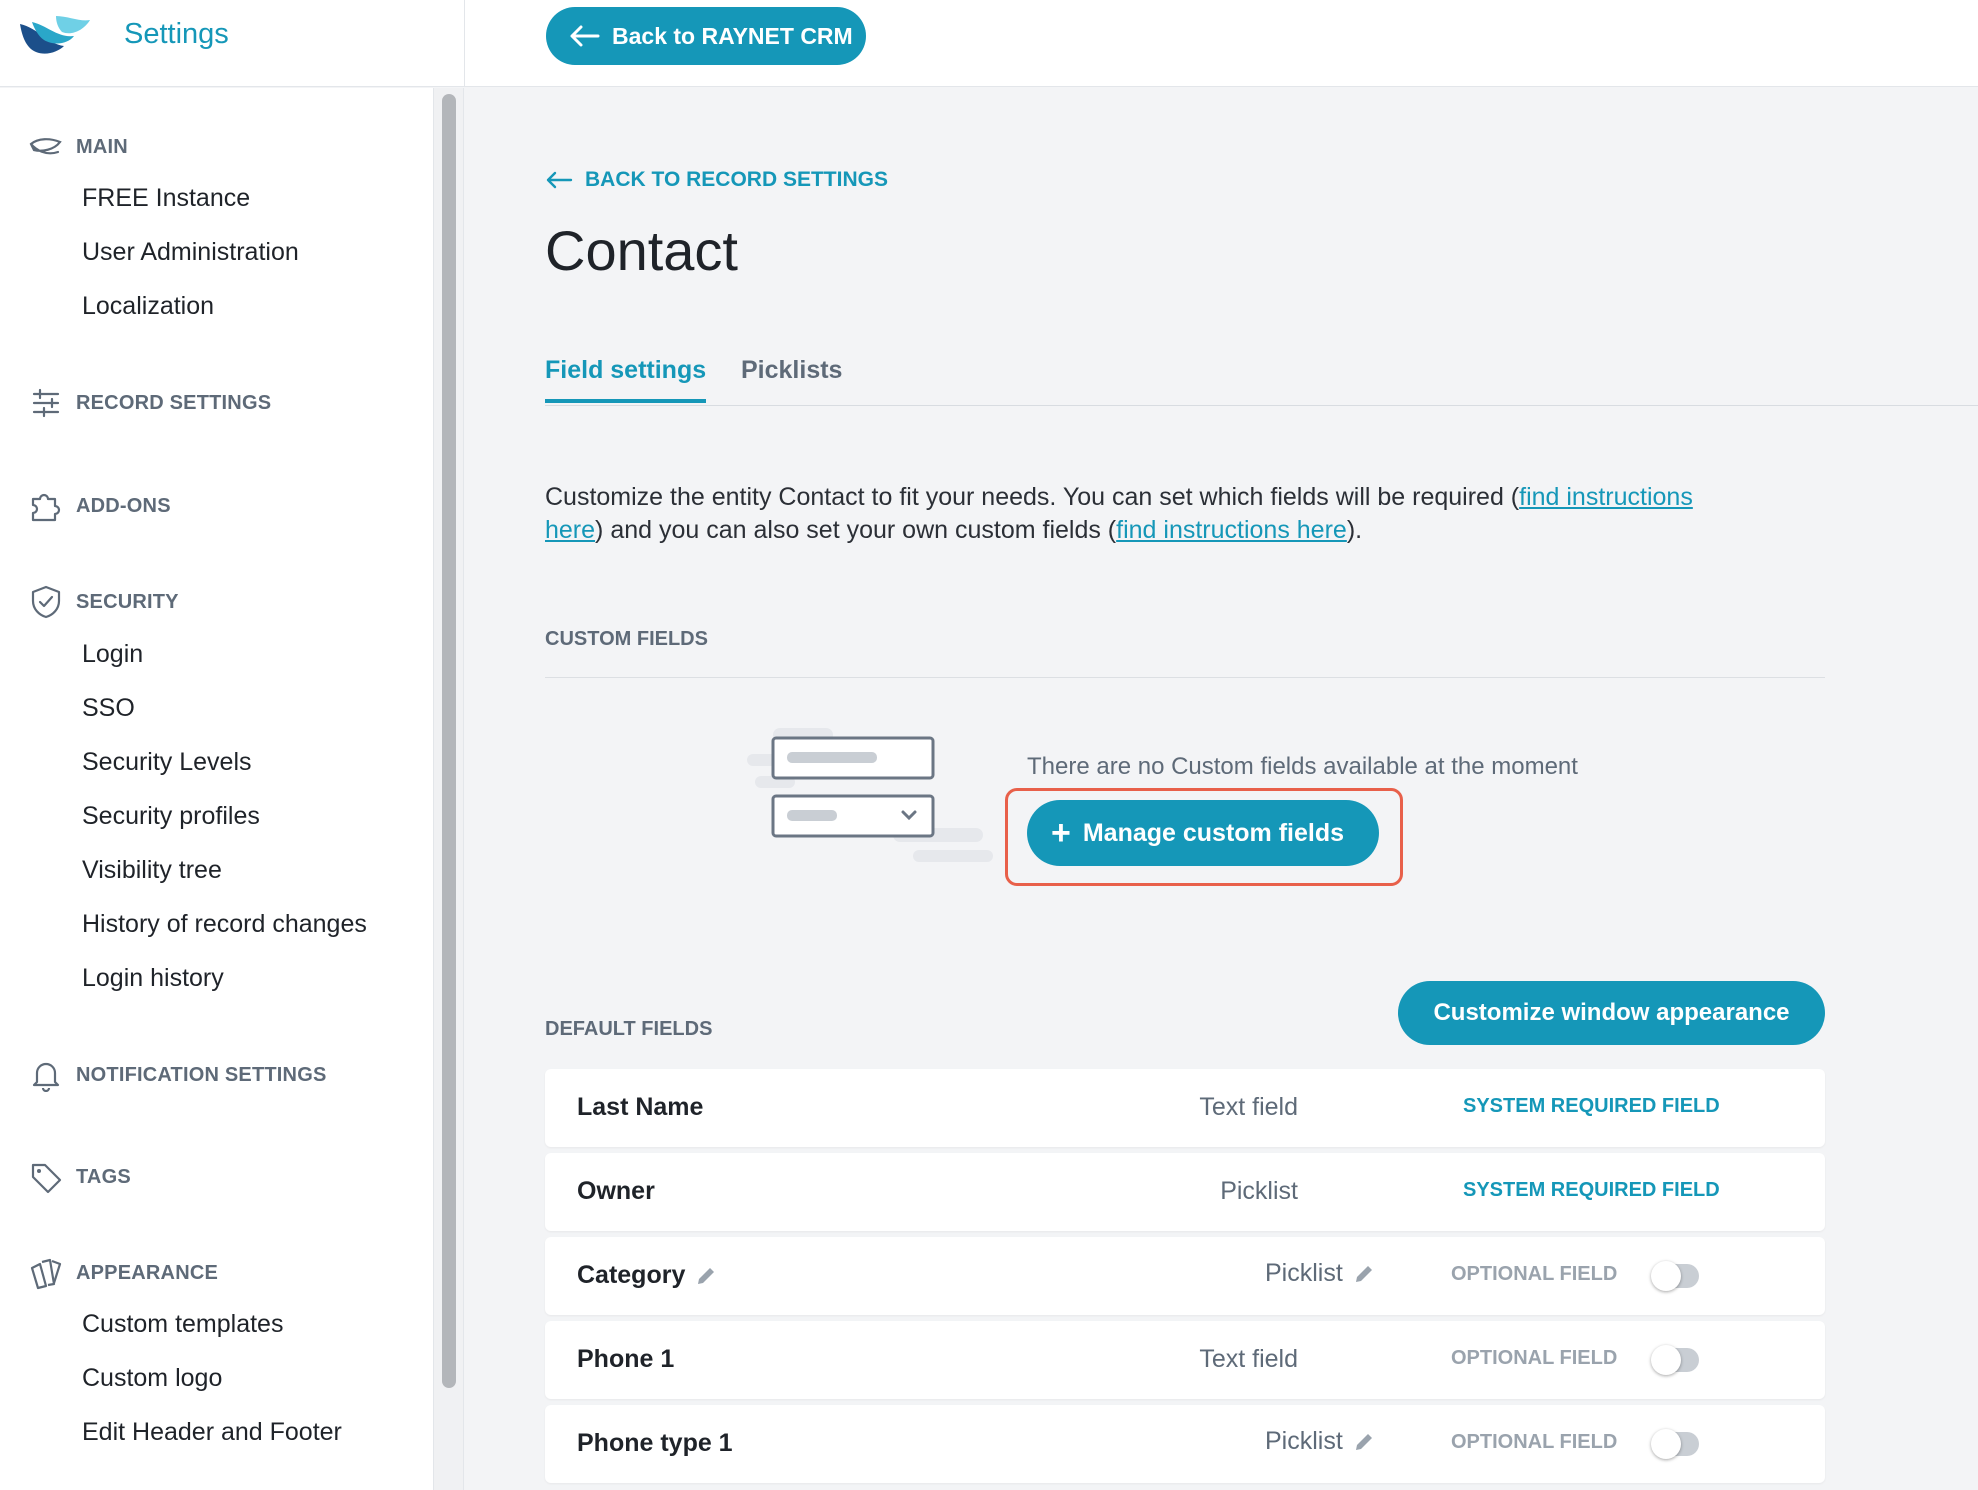  I want to click on sidebar-item-login: Login, so click(112, 654).